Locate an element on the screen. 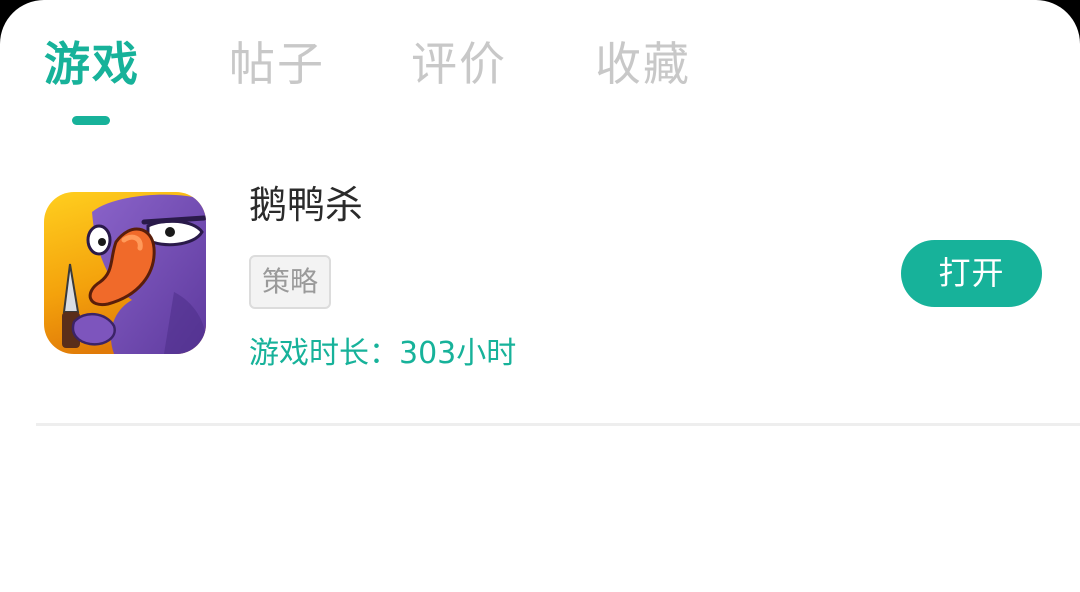 This screenshot has width=1080, height=592. list-divider is located at coordinates (558, 424).